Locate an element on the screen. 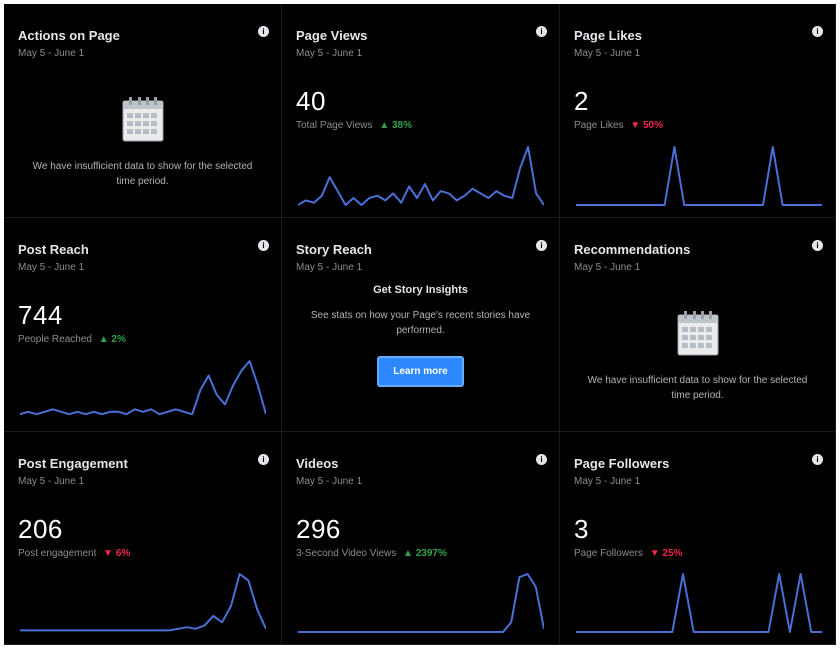 The width and height of the screenshot is (840, 649). metric-value: 40 is located at coordinates (311, 101).